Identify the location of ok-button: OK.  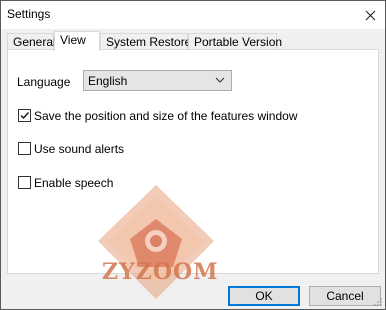
(264, 296).